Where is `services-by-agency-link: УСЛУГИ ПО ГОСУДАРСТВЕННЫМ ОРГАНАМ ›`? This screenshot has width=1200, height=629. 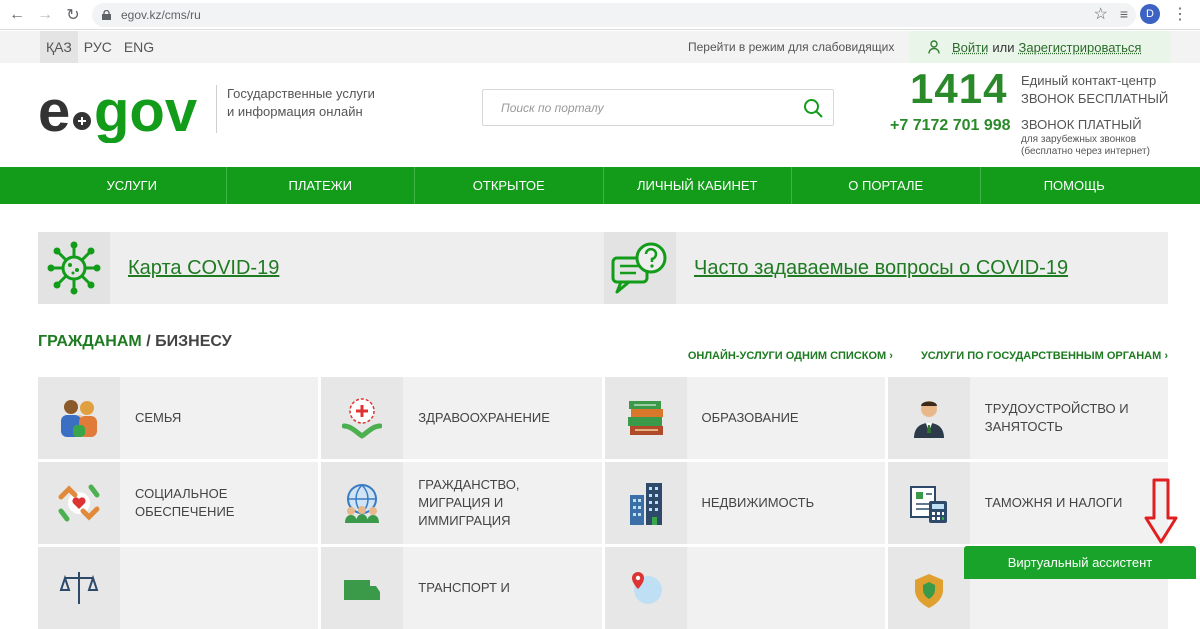
services-by-agency-link: УСЛУГИ ПО ГОСУДАРСТВЕННЫМ ОРГАНАМ › is located at coordinates (1044, 356).